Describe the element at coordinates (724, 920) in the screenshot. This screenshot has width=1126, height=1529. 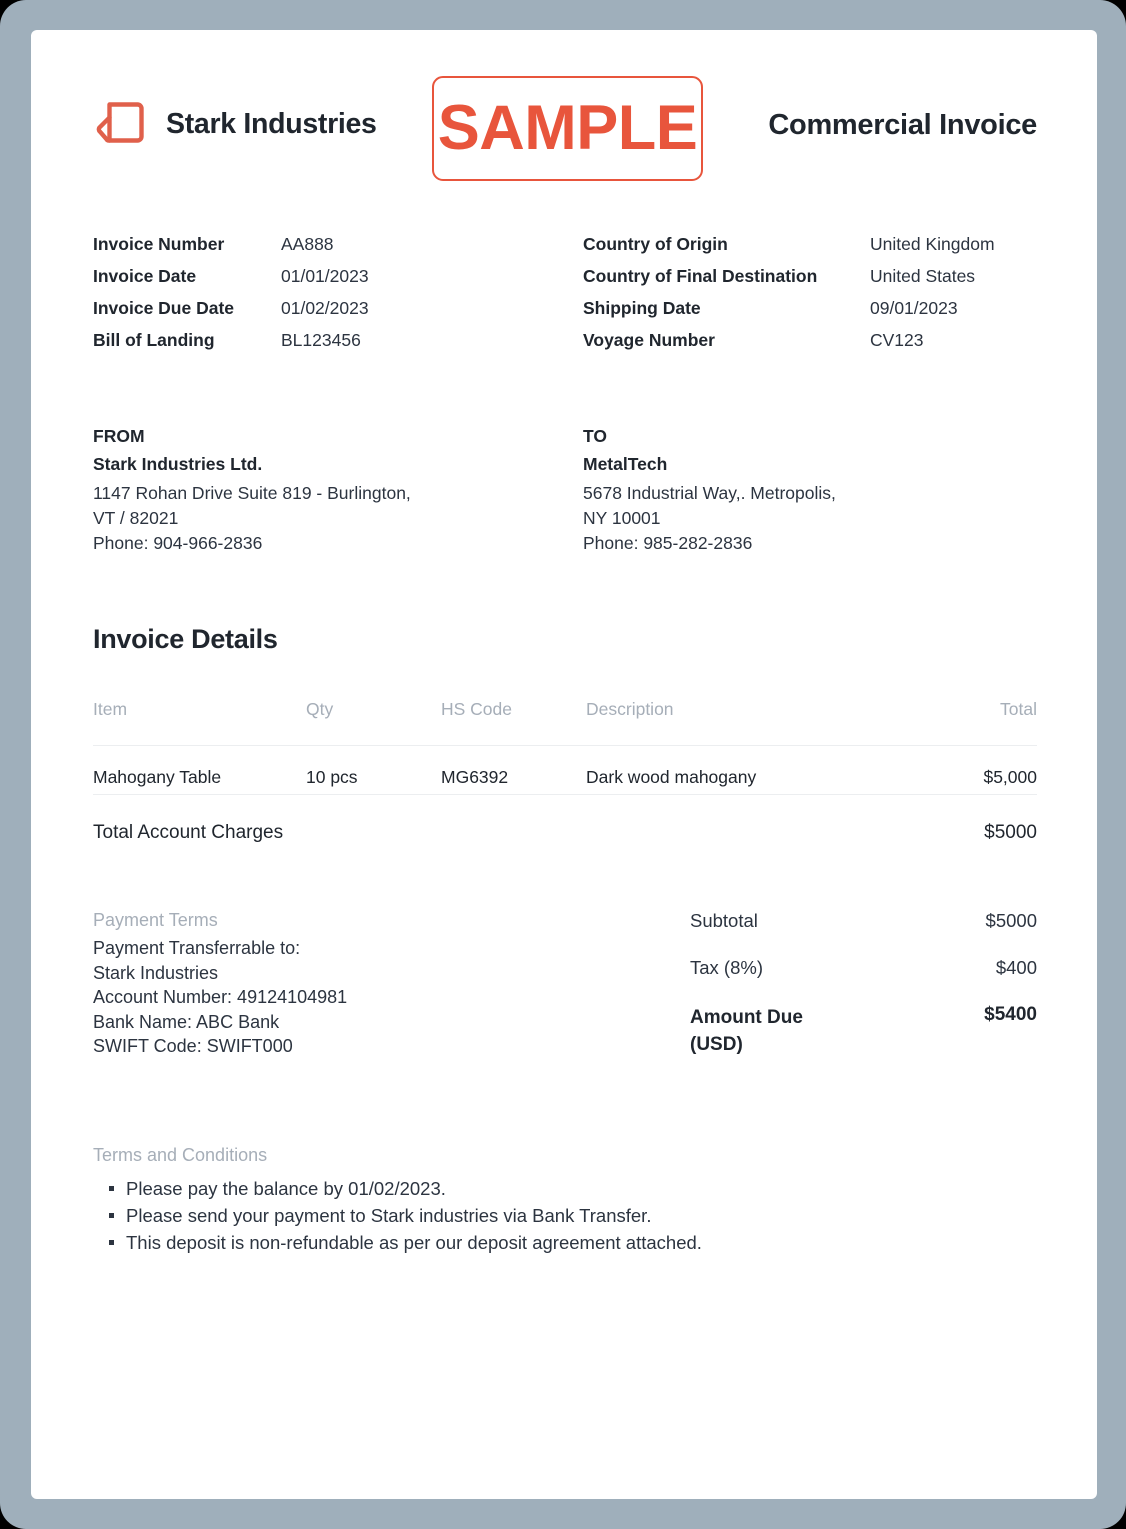
I see `subtotal-label: Subtotal` at that location.